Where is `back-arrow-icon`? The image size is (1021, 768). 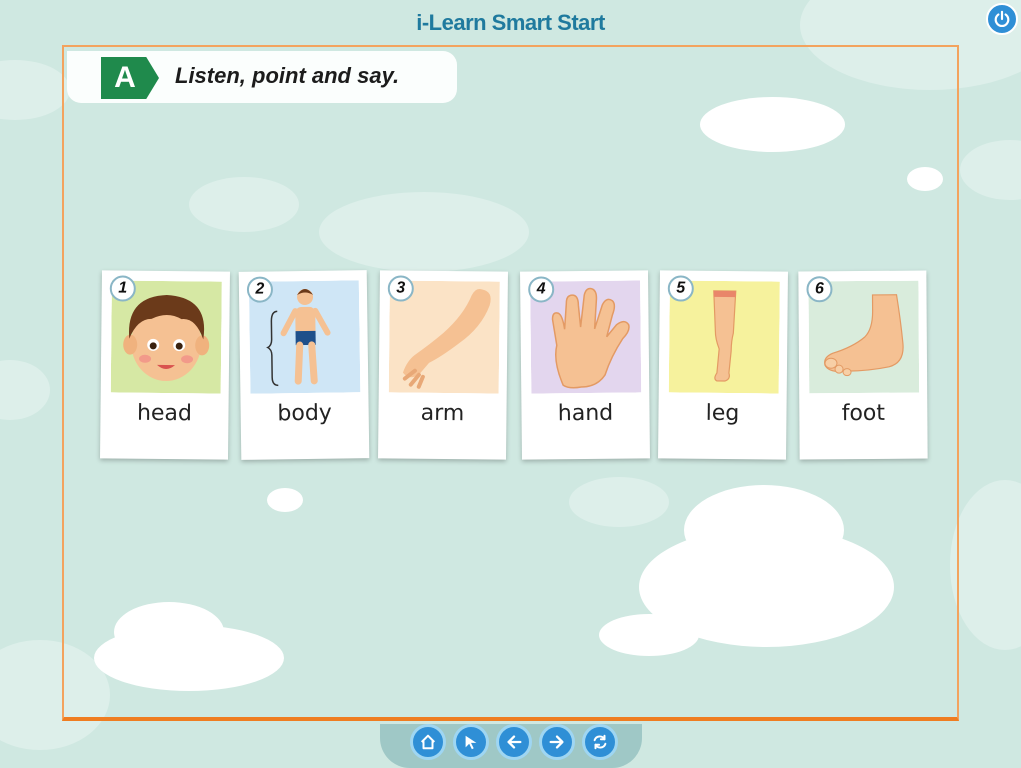
back-arrow-icon is located at coordinates (514, 742).